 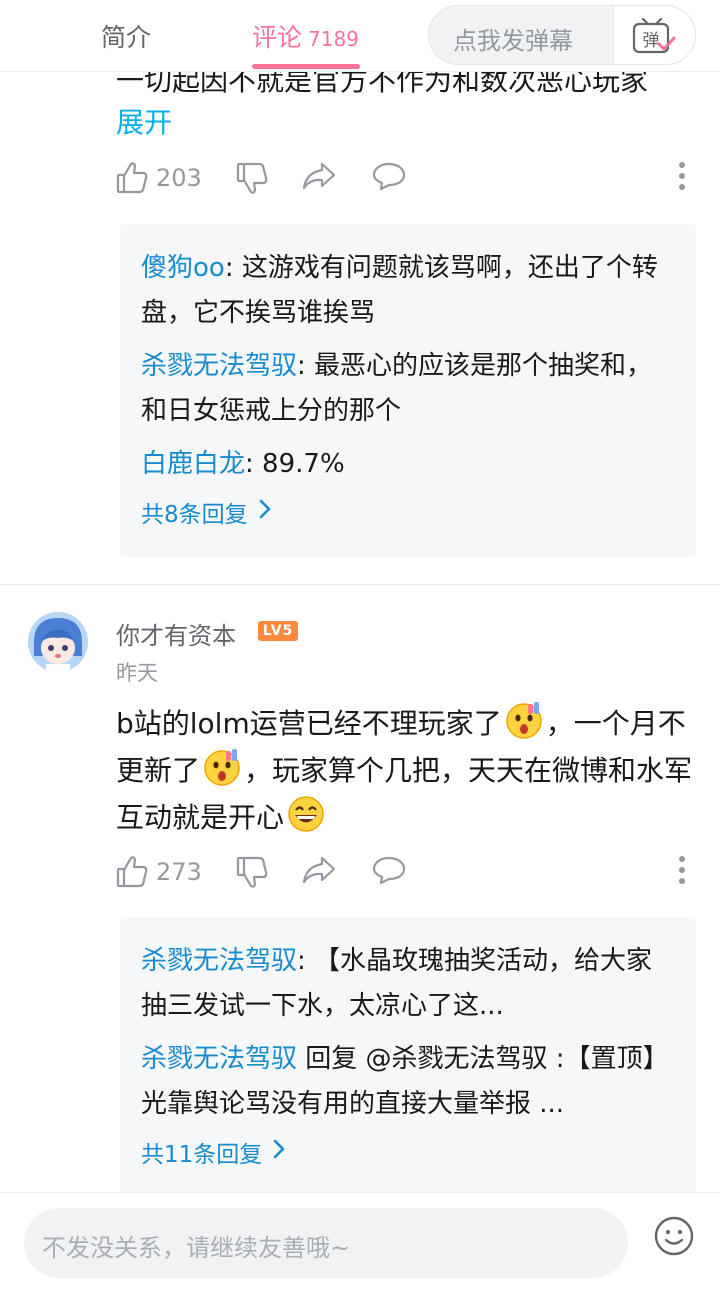 I want to click on danmaku-placeholder: 点我发弹幕, so click(x=513, y=41).